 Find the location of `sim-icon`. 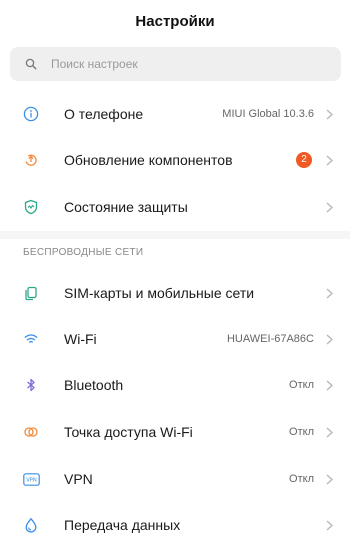

sim-icon is located at coordinates (31, 293).